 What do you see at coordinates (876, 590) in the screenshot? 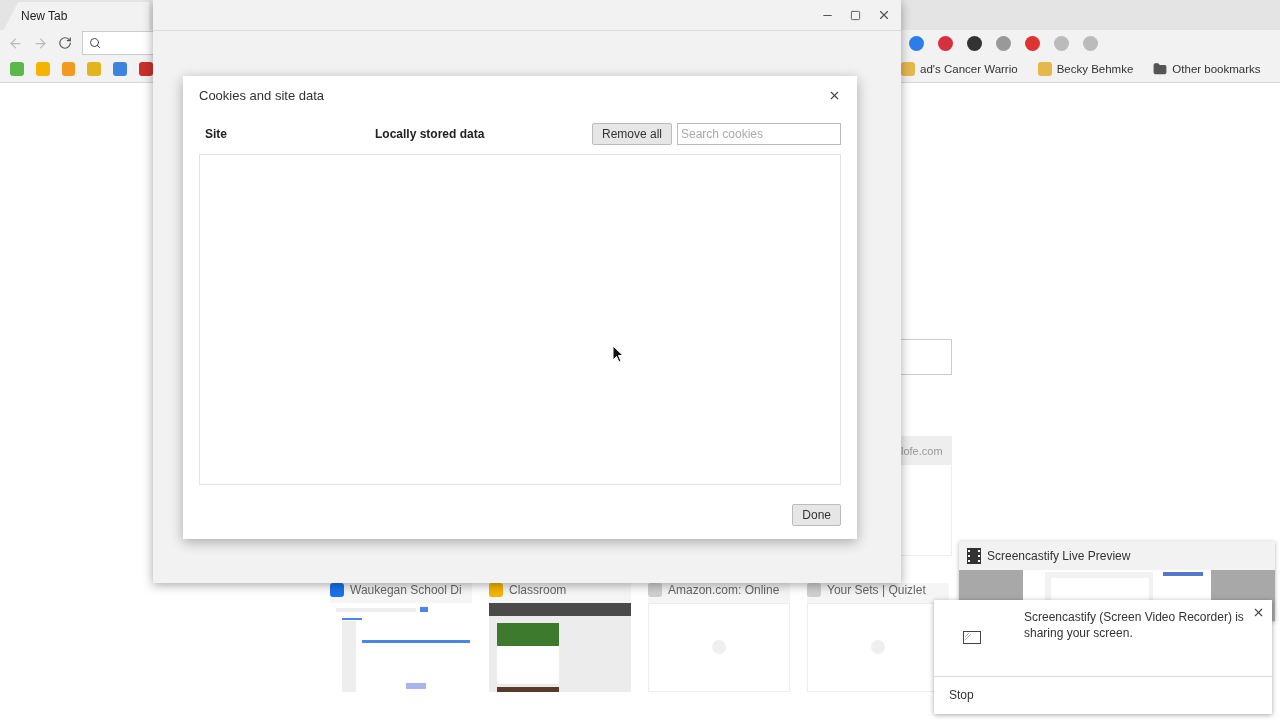
I see `thumbnail-title: Your Sets | Quizlet` at bounding box center [876, 590].